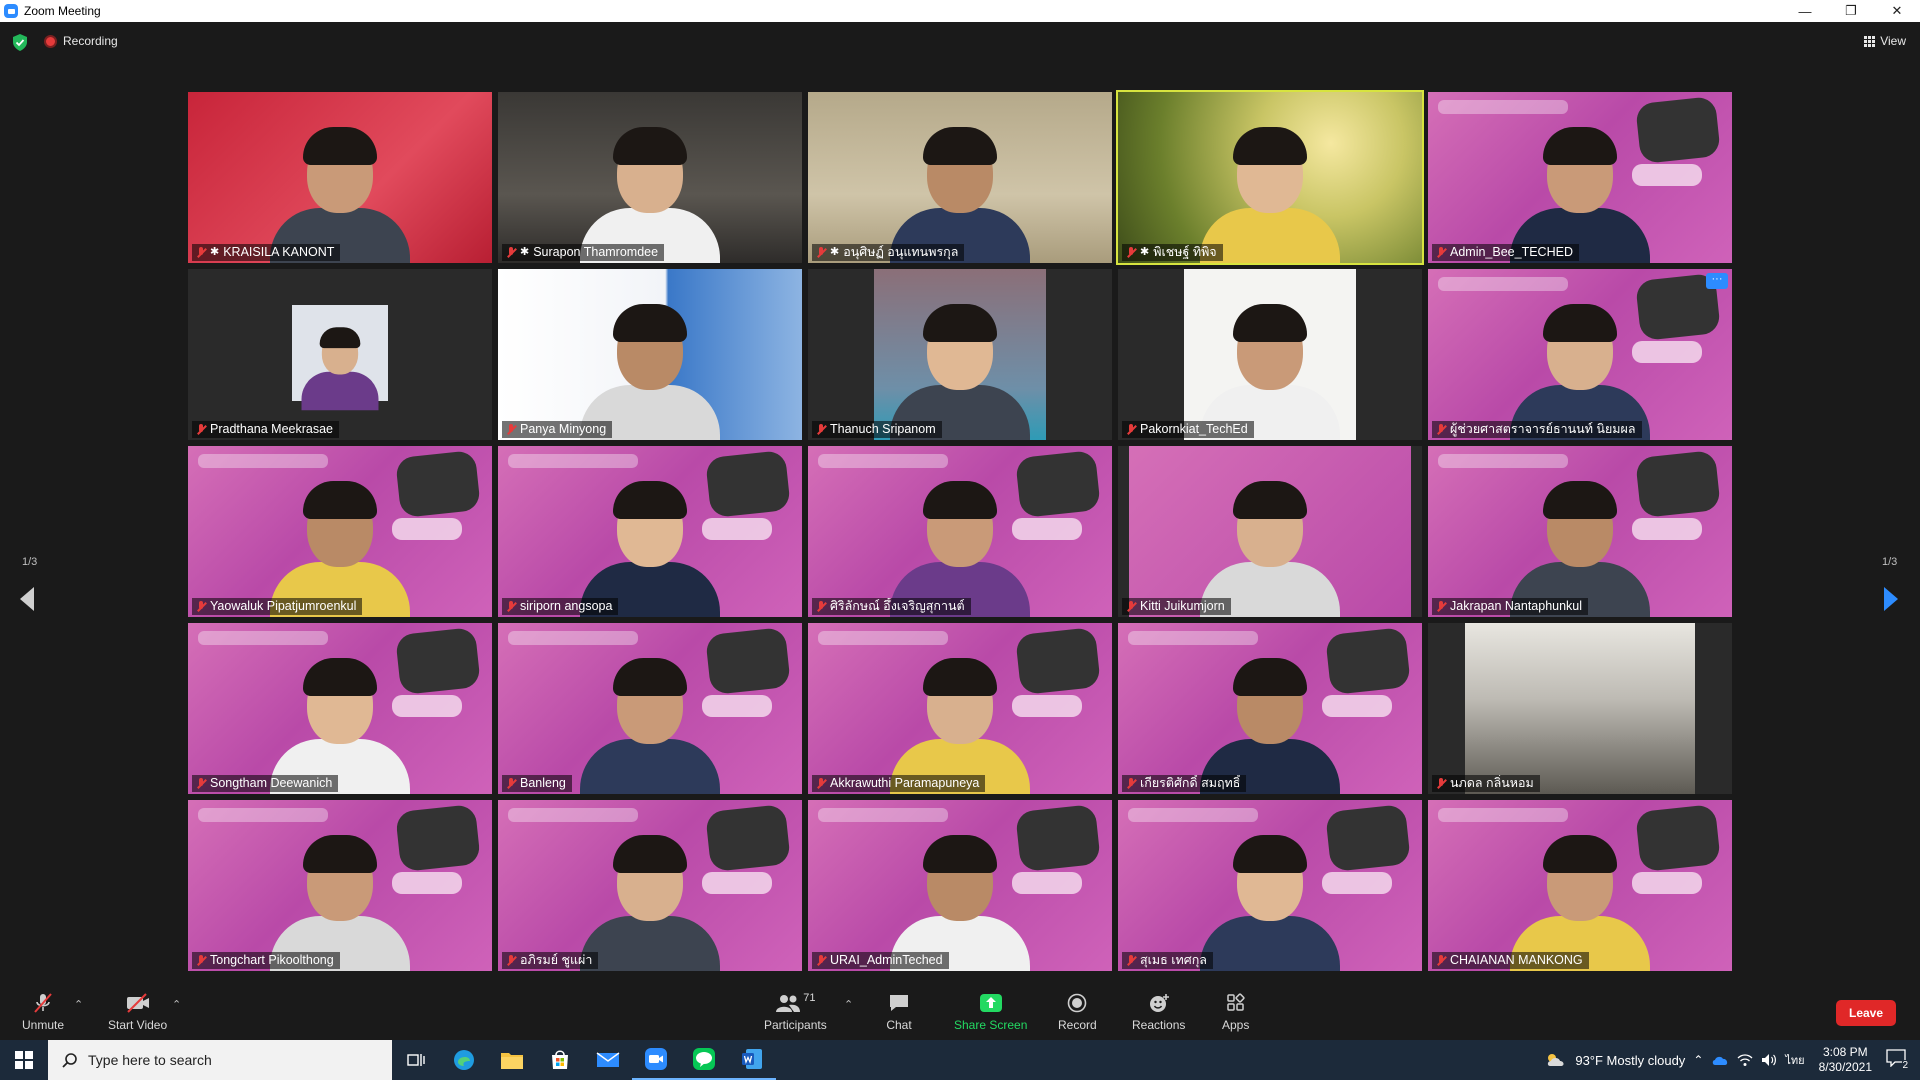 The height and width of the screenshot is (1080, 1920). What do you see at coordinates (1794, 1060) in the screenshot?
I see `input-language: ไทย` at bounding box center [1794, 1060].